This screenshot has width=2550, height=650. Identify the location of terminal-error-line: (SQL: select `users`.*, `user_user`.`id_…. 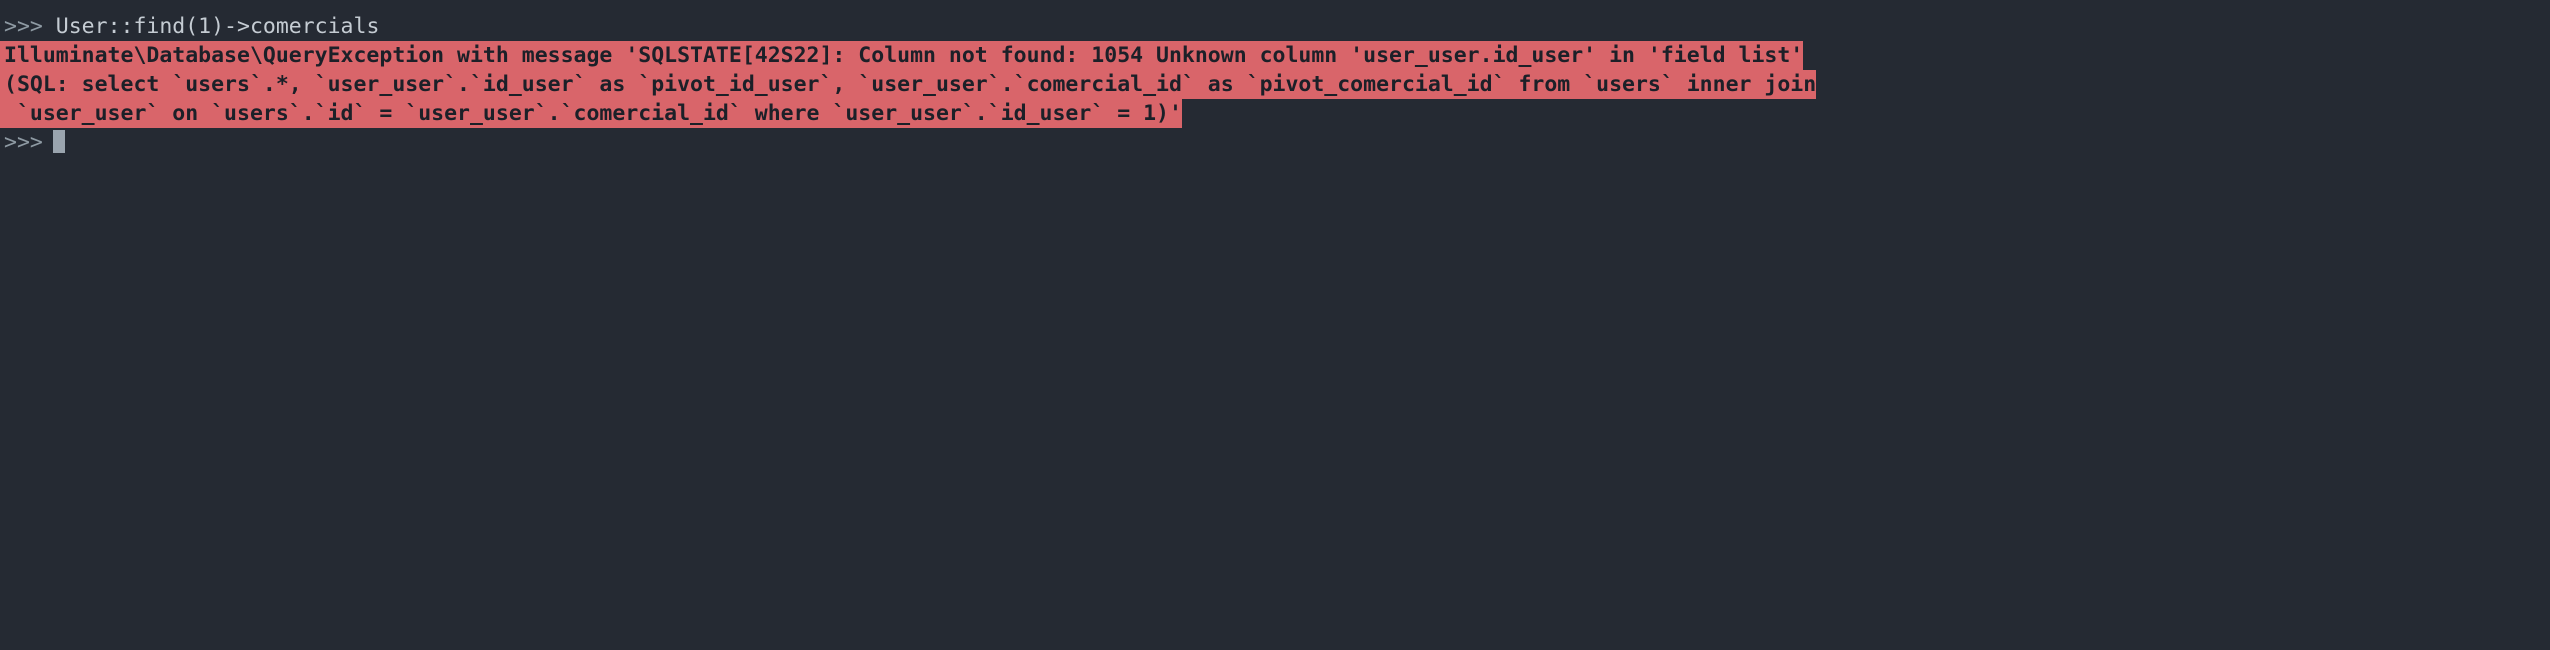
(1275, 84).